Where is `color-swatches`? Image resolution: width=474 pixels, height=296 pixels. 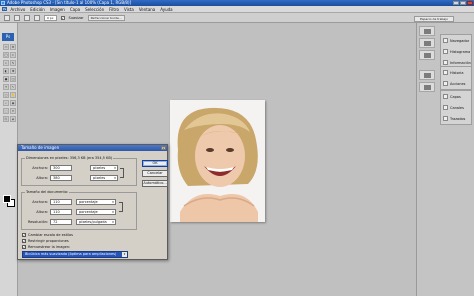 color-swatches is located at coordinates (9, 201).